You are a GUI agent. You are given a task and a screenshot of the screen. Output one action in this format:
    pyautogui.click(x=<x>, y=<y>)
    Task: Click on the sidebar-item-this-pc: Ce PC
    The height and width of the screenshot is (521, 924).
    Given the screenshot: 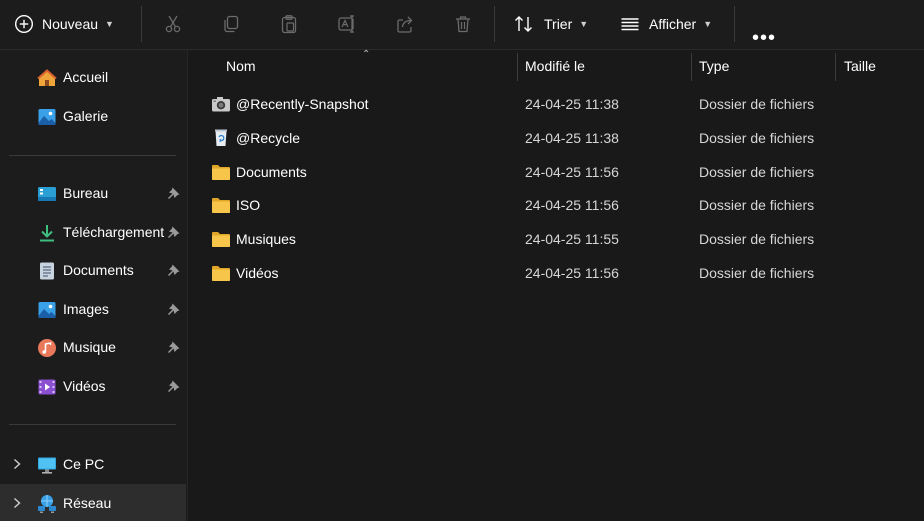 What is the action you would take?
    pyautogui.click(x=93, y=464)
    